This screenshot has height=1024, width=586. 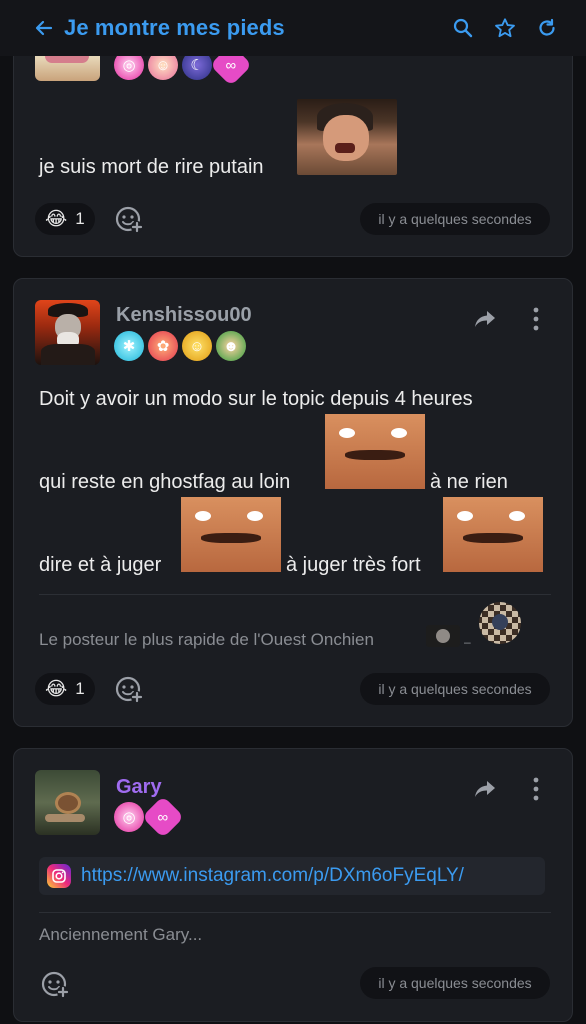 I want to click on link-preview: https://www.instagram.com/p/DXm6oFyEqLY/, so click(x=292, y=876).